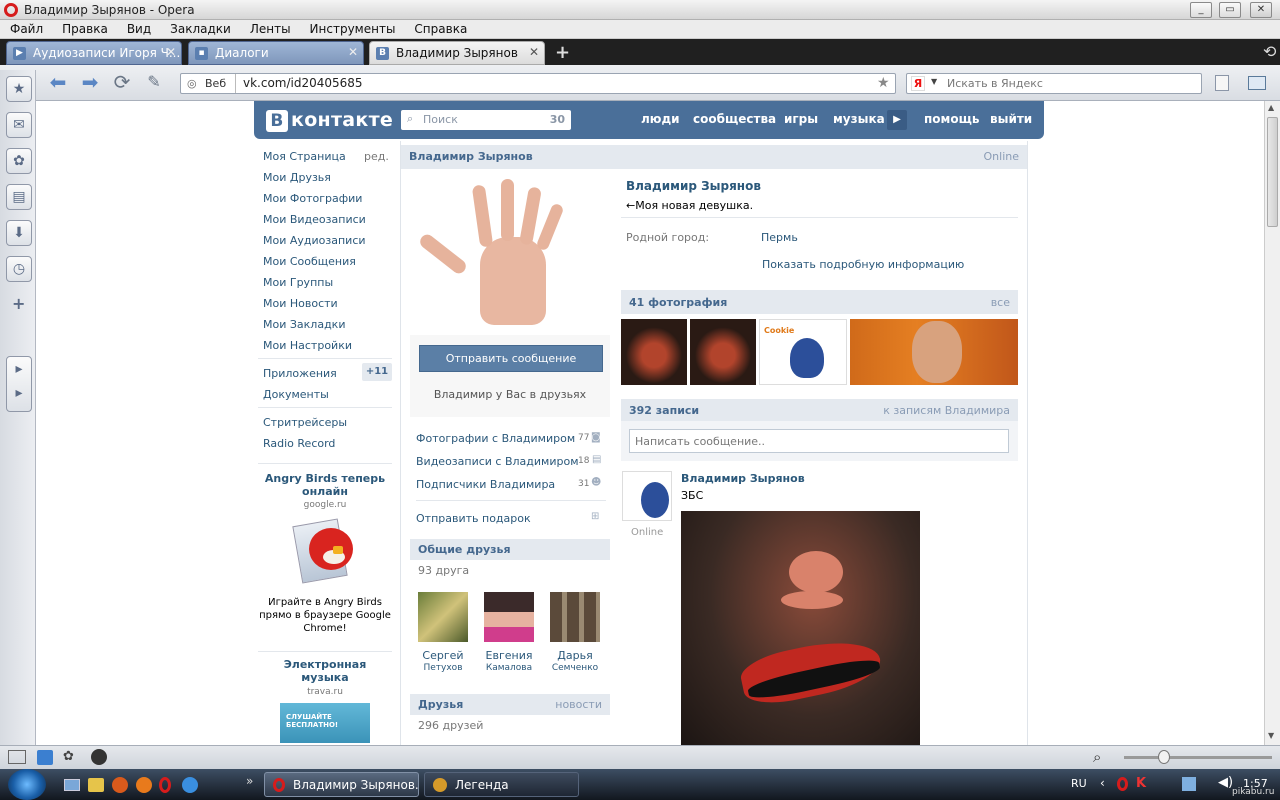  What do you see at coordinates (19, 233) in the screenshot?
I see `downloads-icon: ⬇` at bounding box center [19, 233].